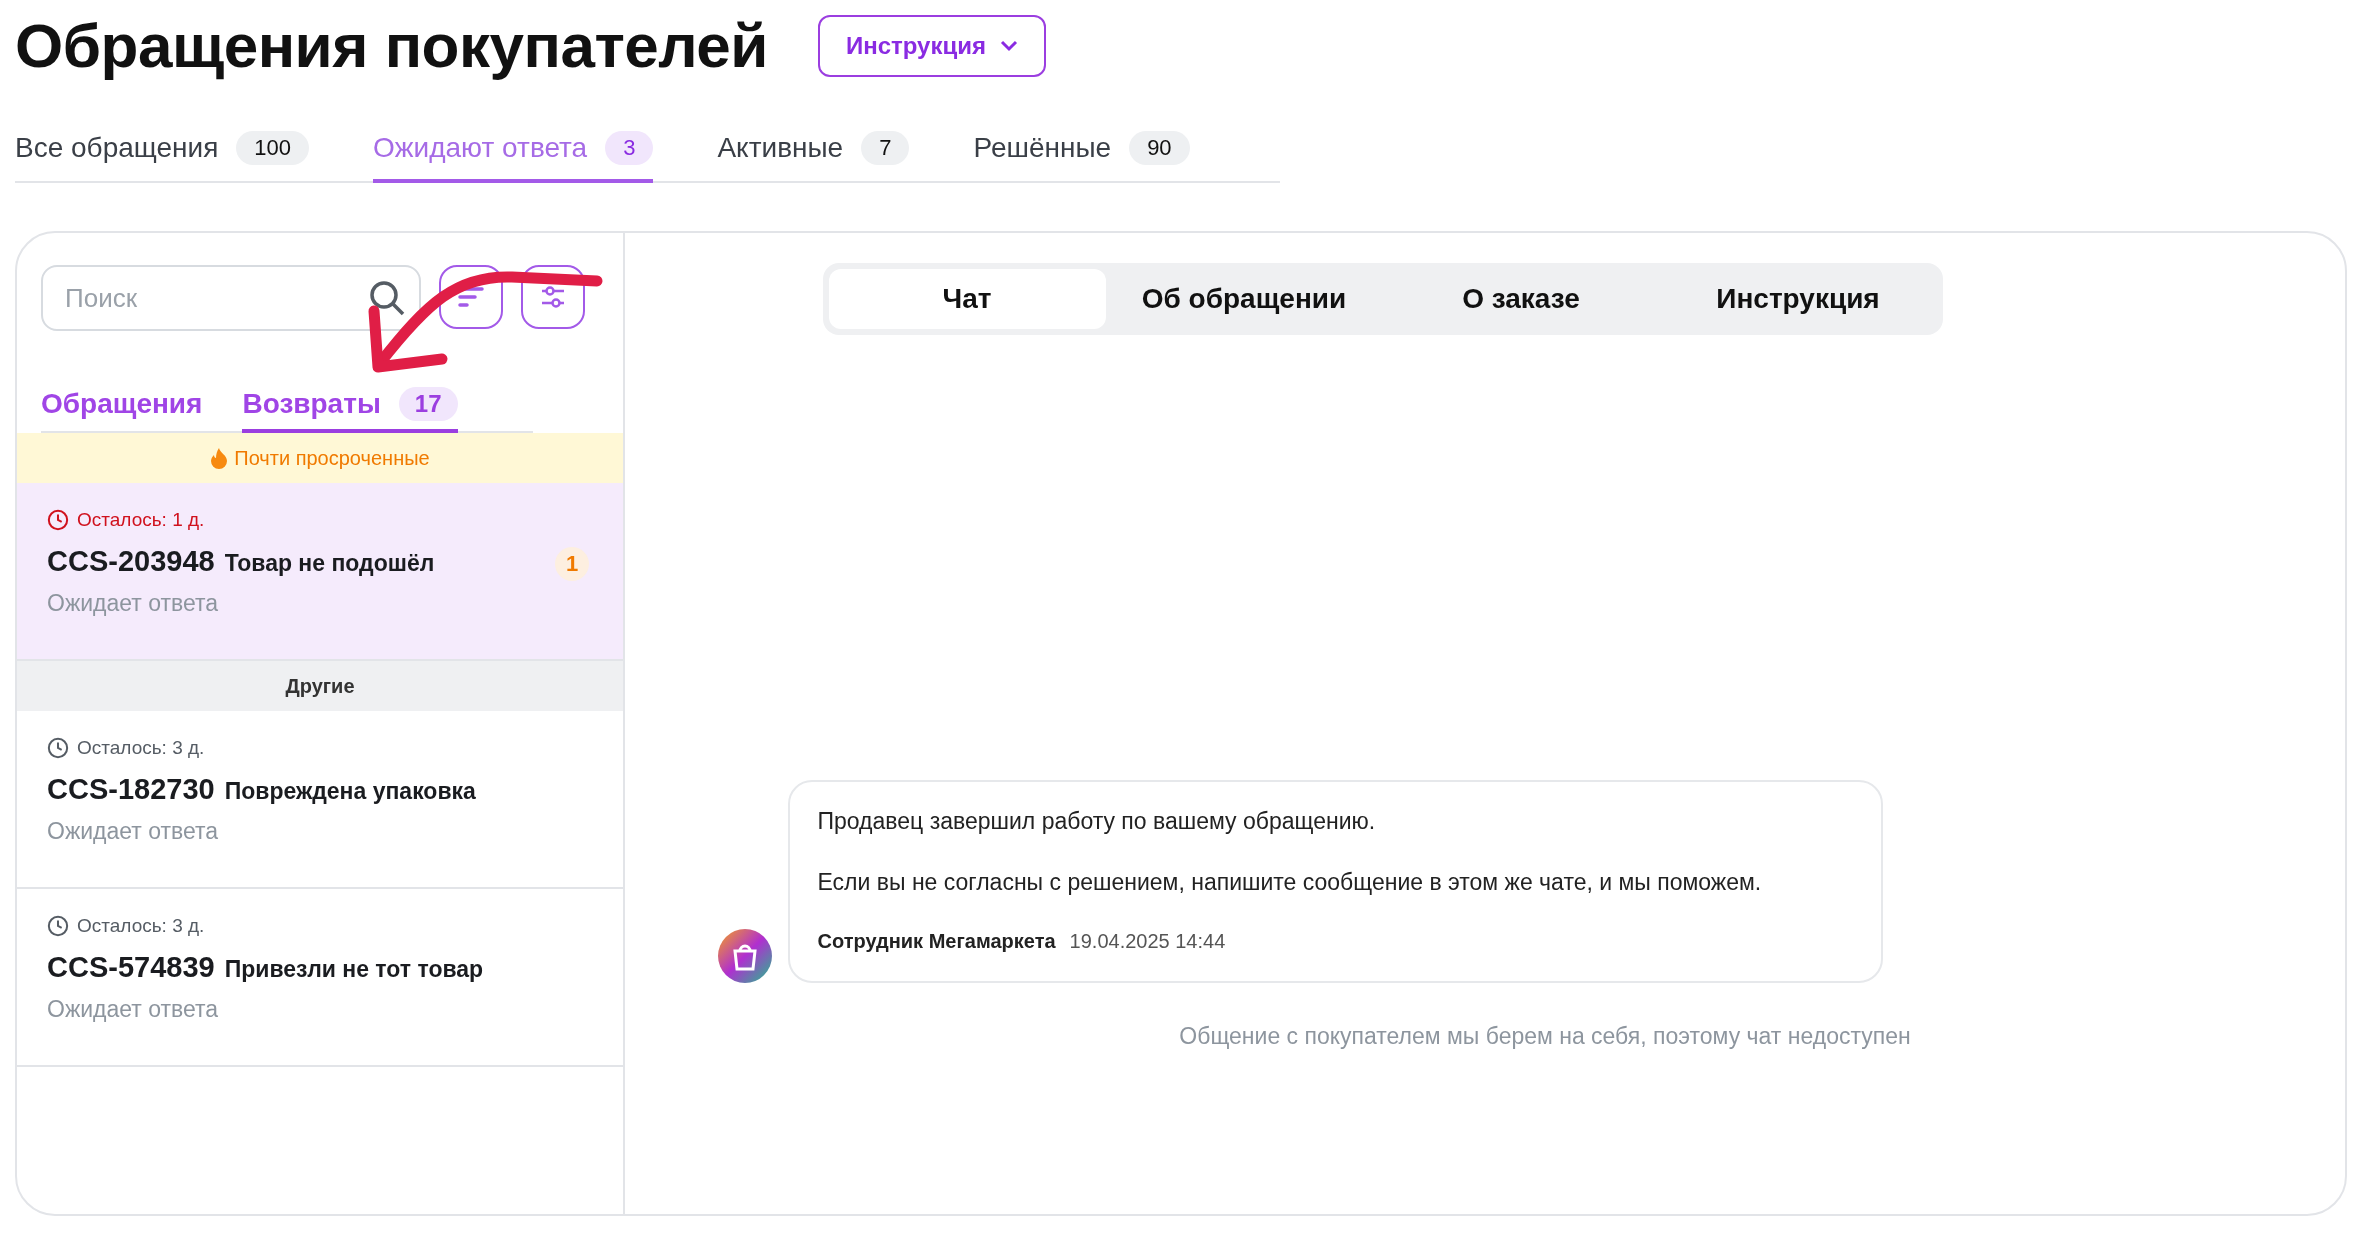 The width and height of the screenshot is (2362, 1245). I want to click on group-title: Другие, so click(320, 686).